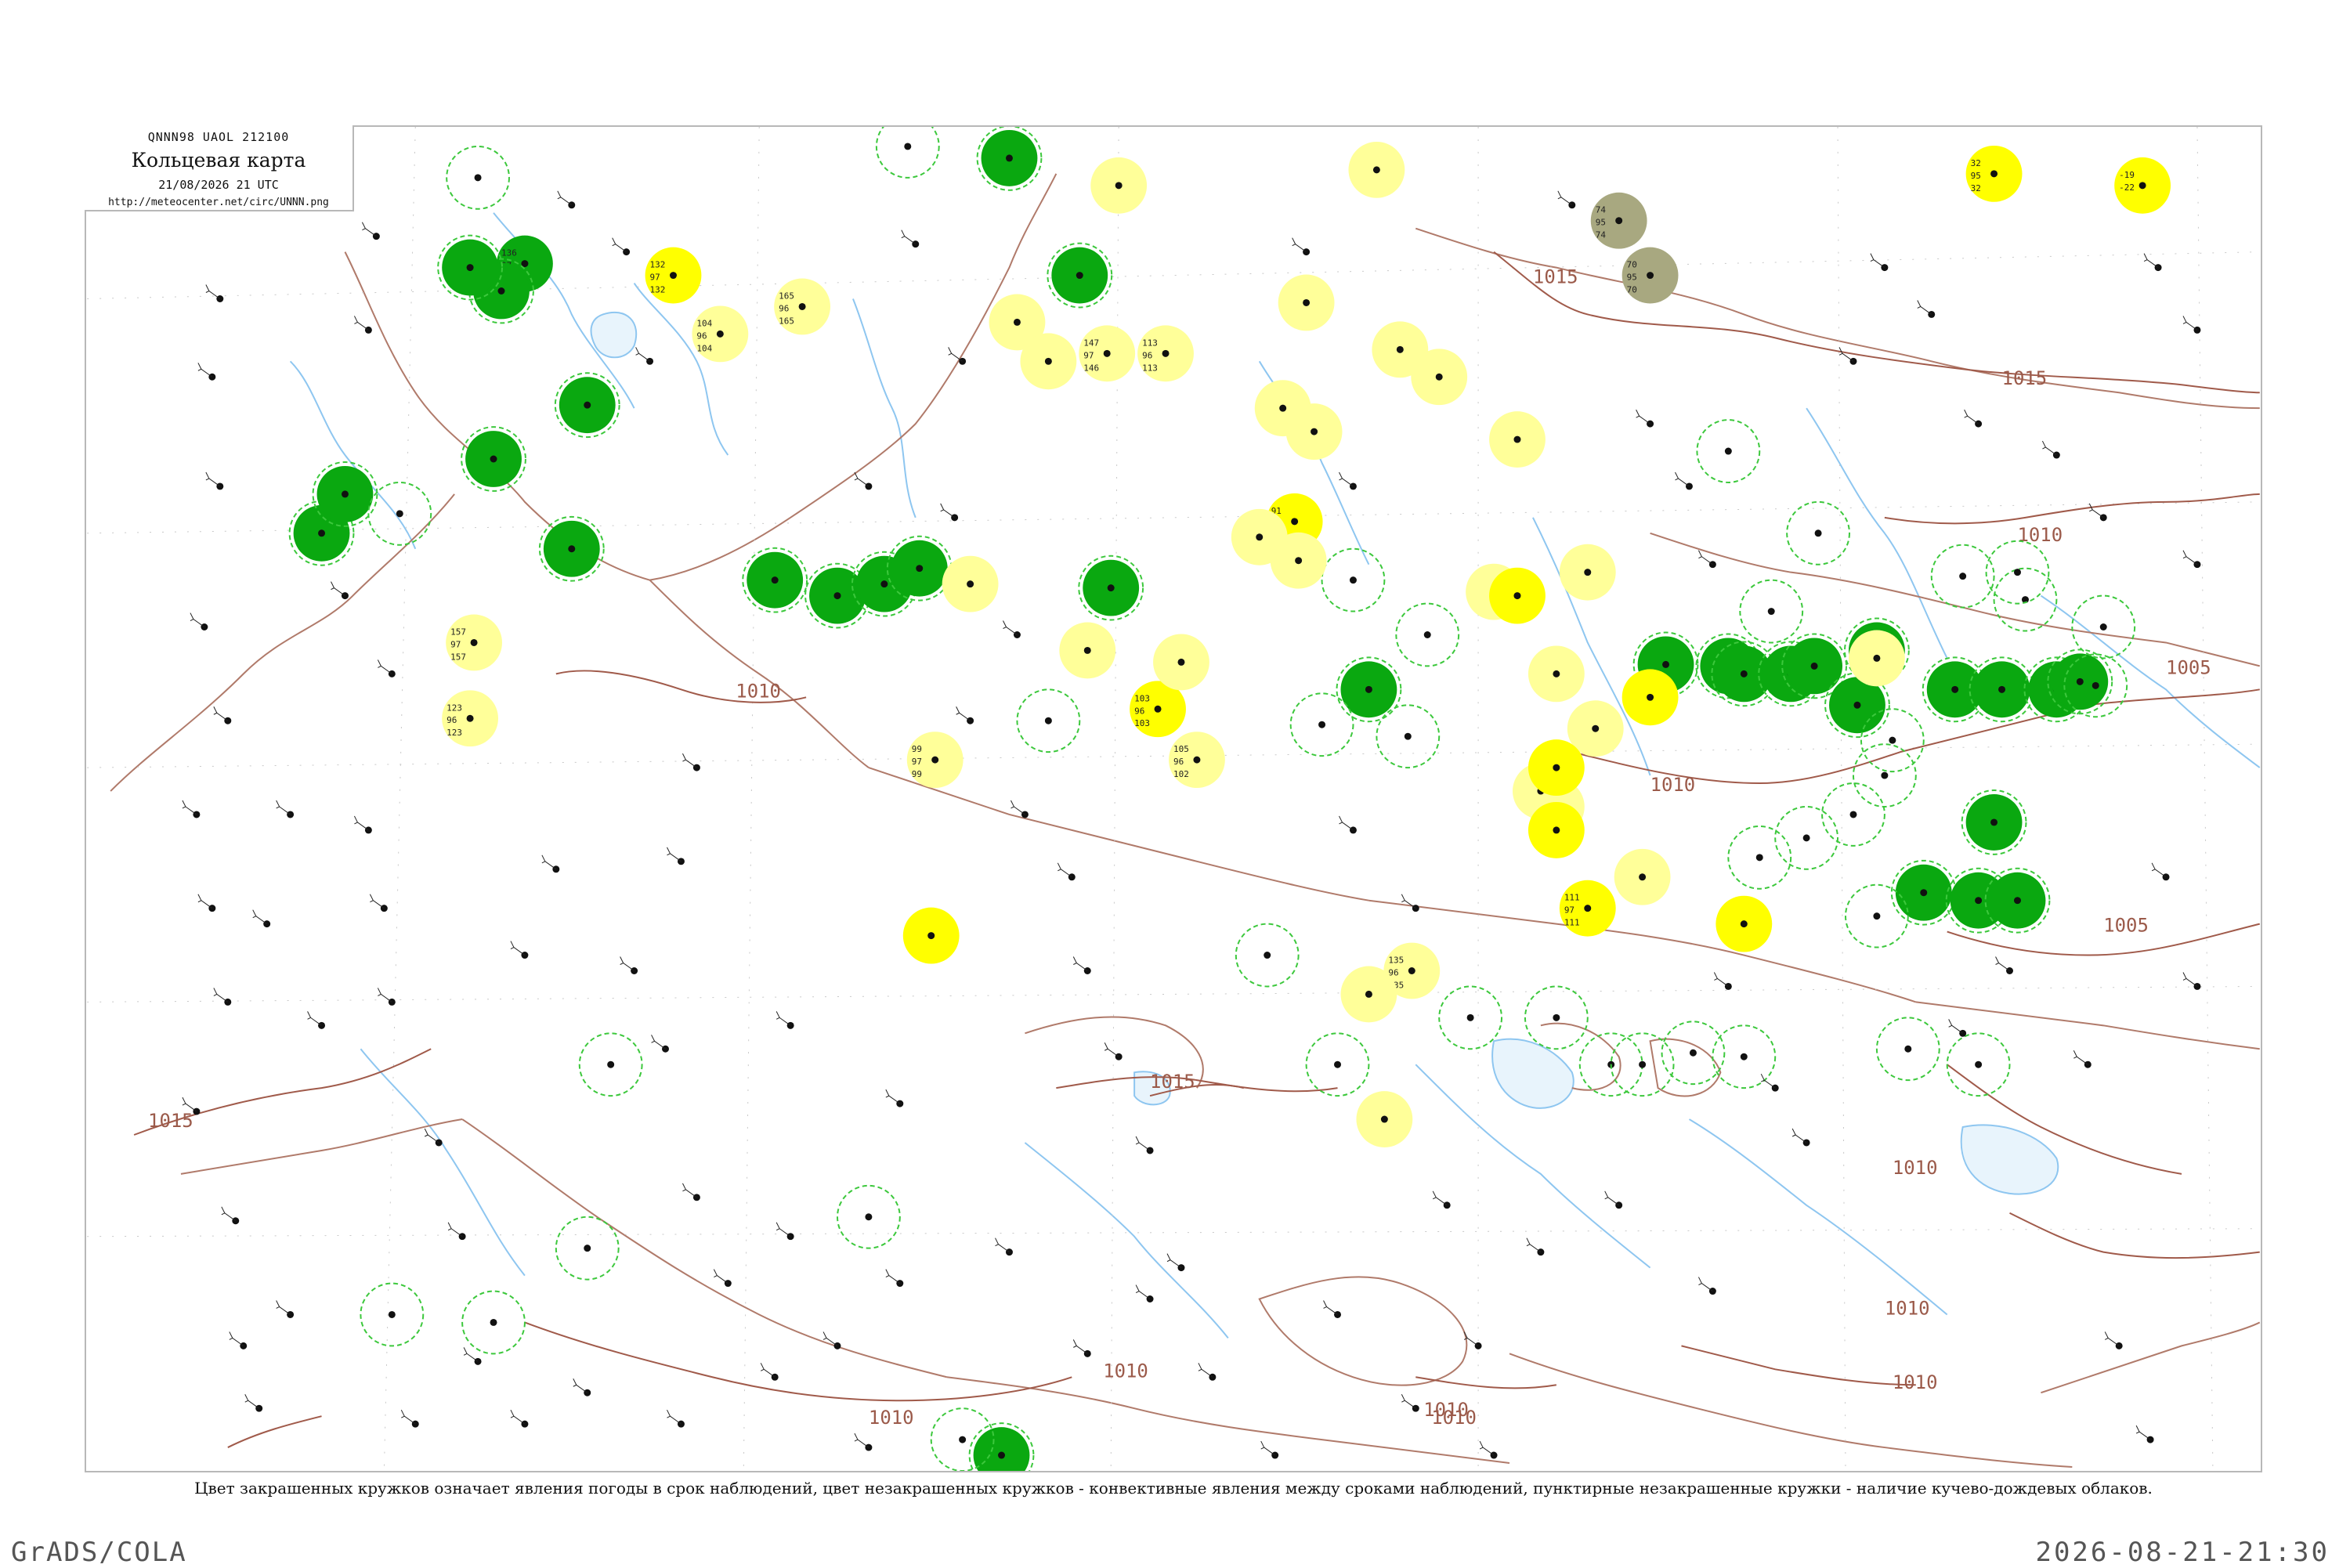 This screenshot has height=1568, width=2350. I want to click on station-value: 70, so click(1632, 265).